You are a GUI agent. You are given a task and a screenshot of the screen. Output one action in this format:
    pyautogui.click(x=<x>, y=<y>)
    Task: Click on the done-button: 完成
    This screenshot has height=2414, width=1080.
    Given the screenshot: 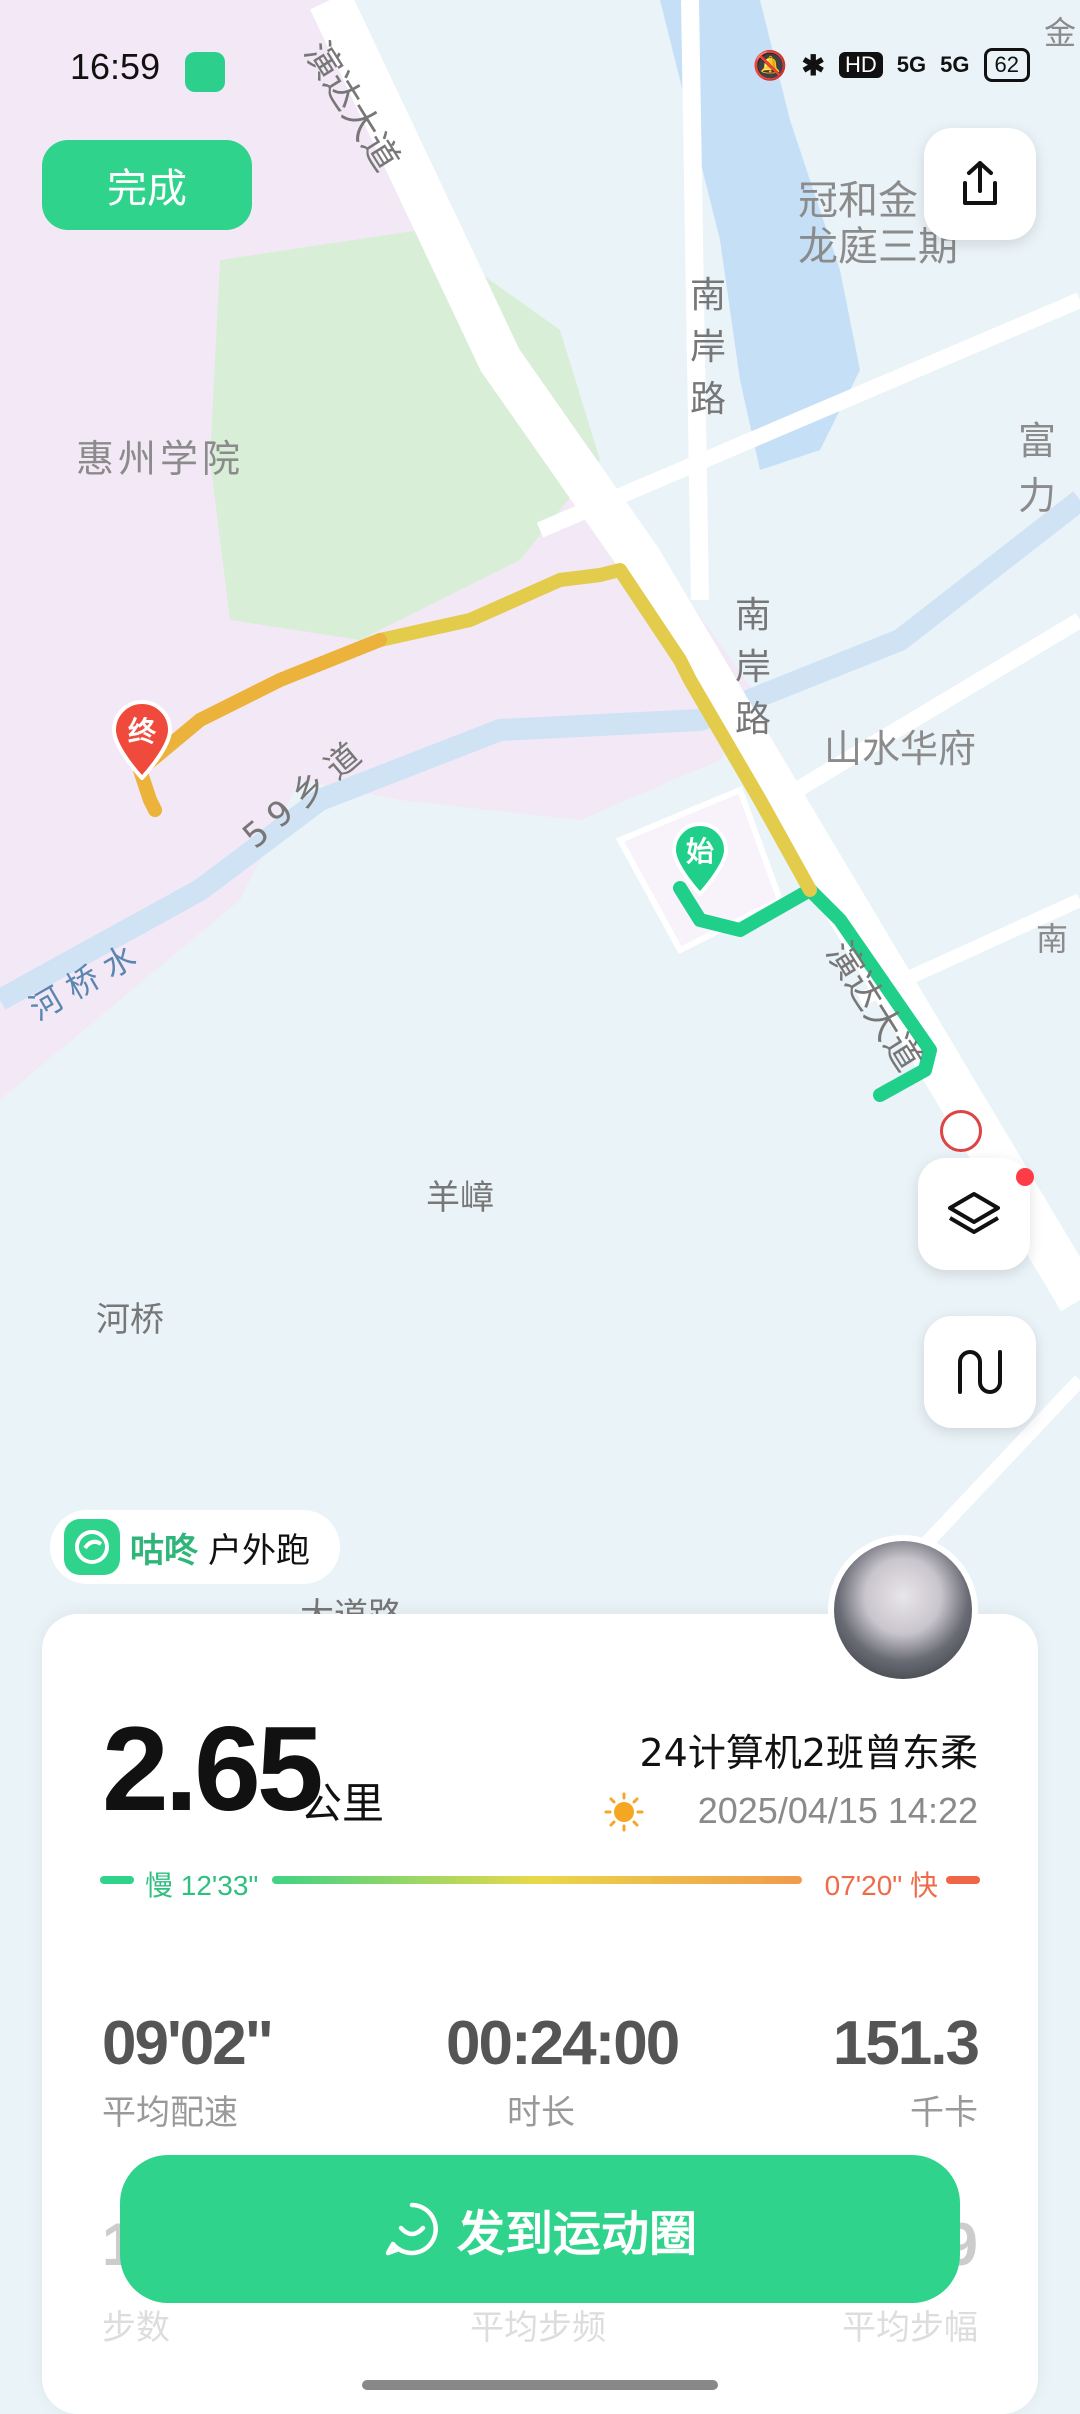 What is the action you would take?
    pyautogui.click(x=147, y=185)
    